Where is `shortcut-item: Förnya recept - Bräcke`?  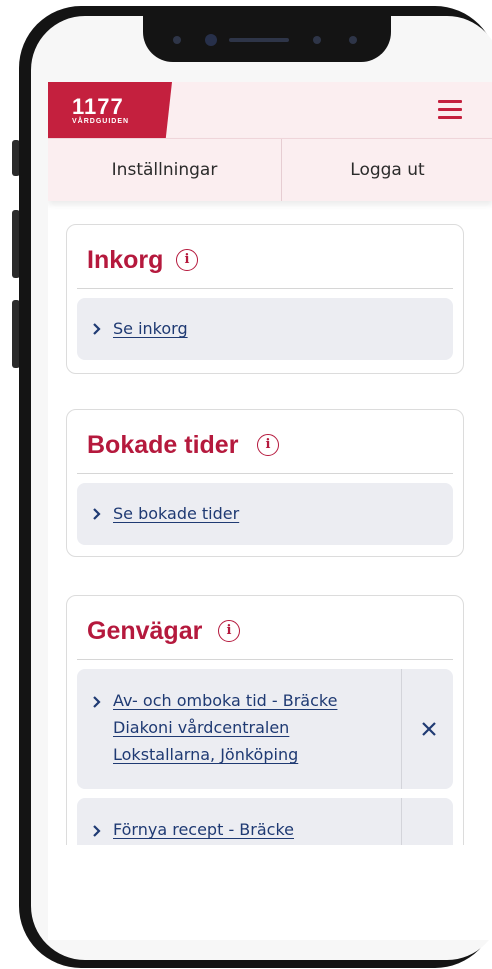 shortcut-item: Förnya recept - Bräcke is located at coordinates (265, 821).